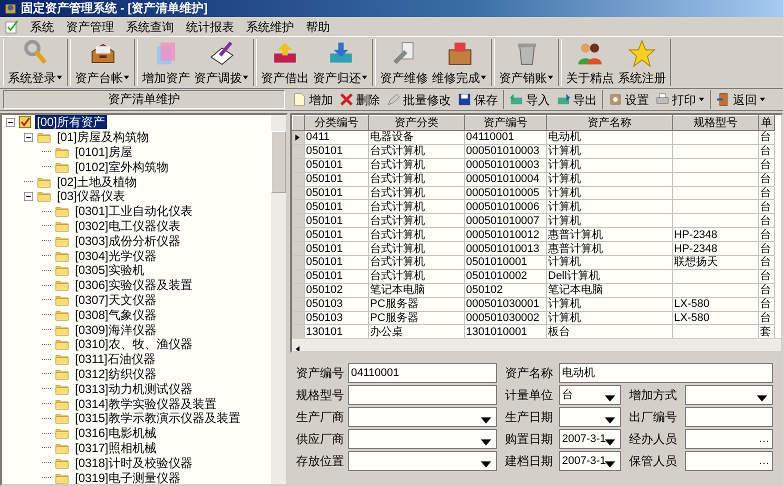  Describe the element at coordinates (25, 122) in the screenshot. I see `checkbox` at that location.